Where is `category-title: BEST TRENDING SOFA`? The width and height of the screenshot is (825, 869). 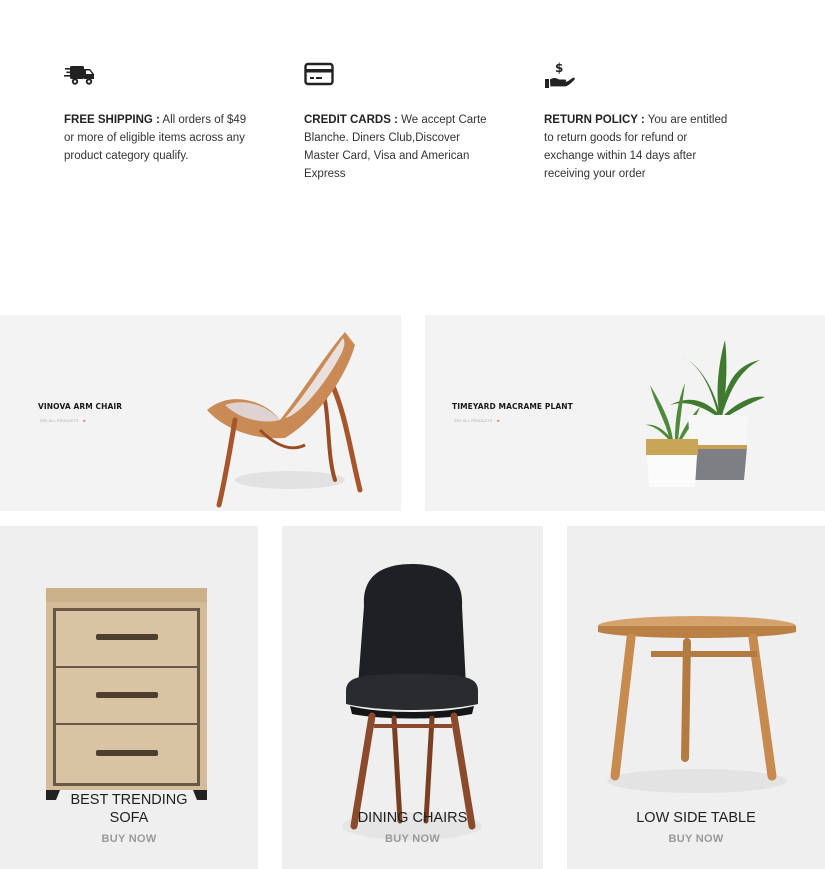
category-title: BEST TRENDING SOFA is located at coordinates (129, 809).